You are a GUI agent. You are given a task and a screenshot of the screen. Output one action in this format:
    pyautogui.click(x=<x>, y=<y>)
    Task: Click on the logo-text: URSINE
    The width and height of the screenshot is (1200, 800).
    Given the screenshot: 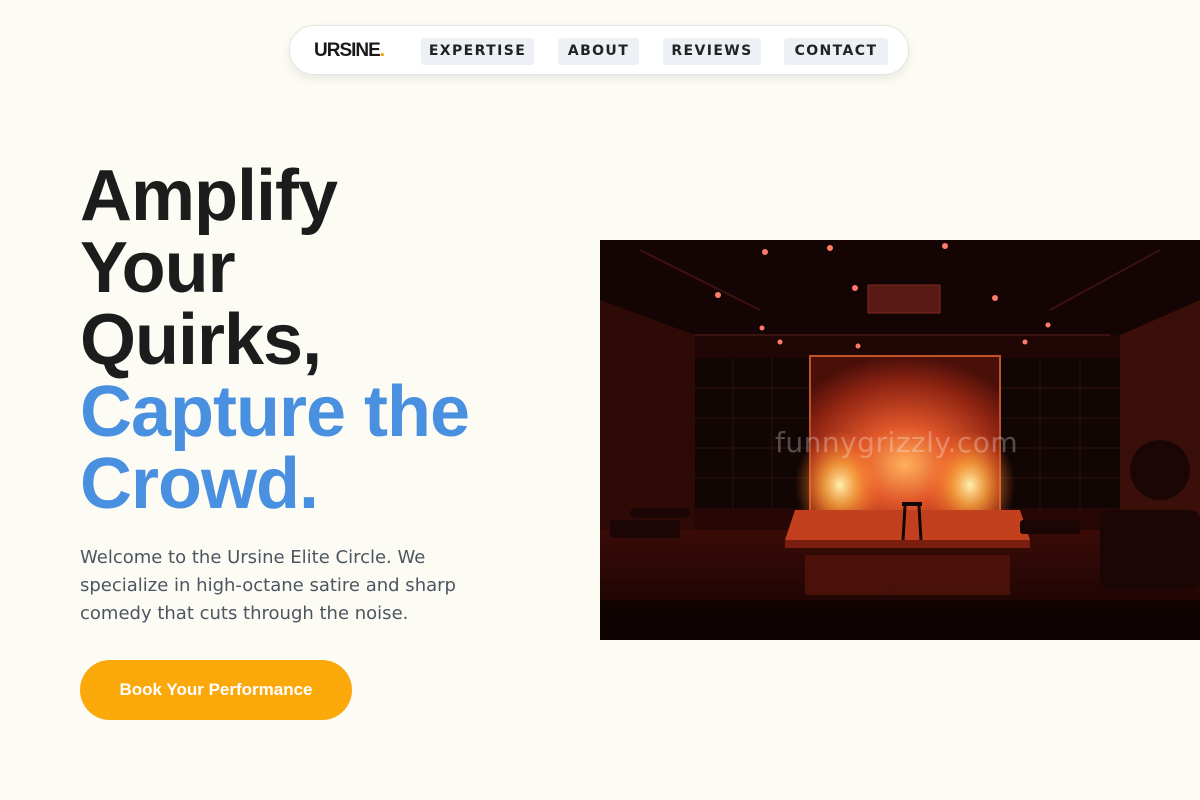 What is the action you would take?
    pyautogui.click(x=347, y=50)
    